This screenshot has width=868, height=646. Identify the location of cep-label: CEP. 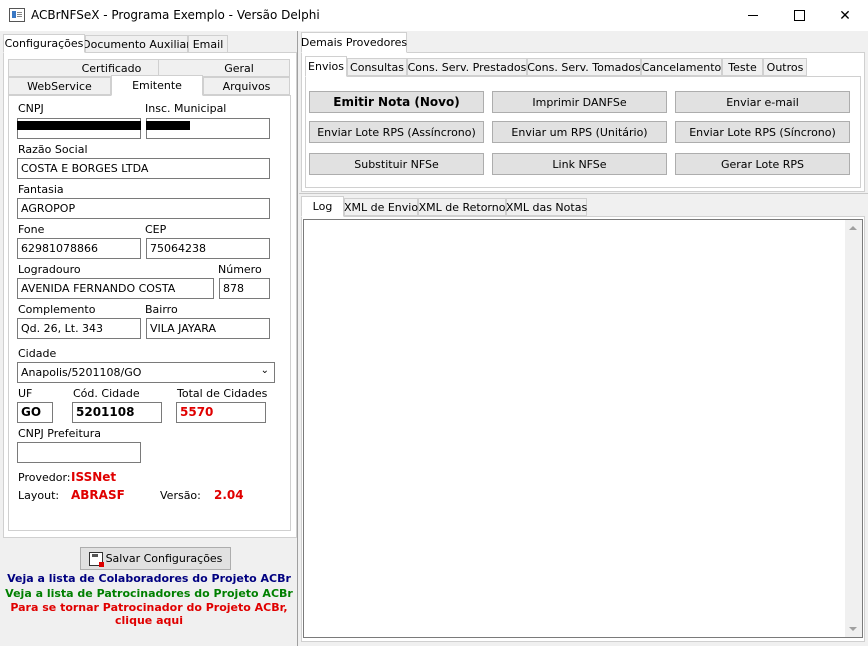
(156, 229).